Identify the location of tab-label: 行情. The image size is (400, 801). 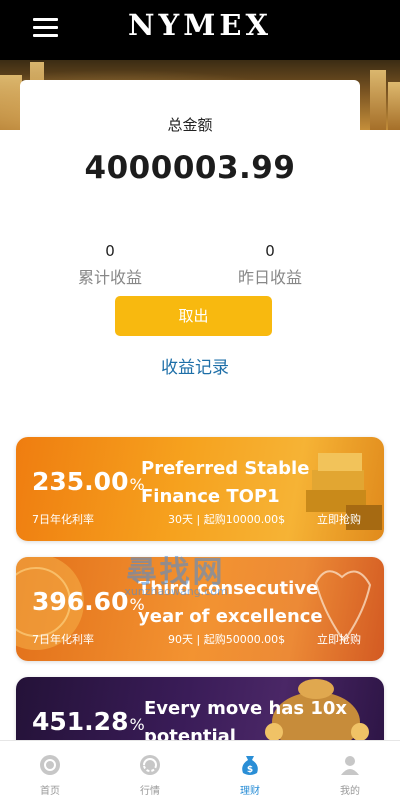
(150, 791).